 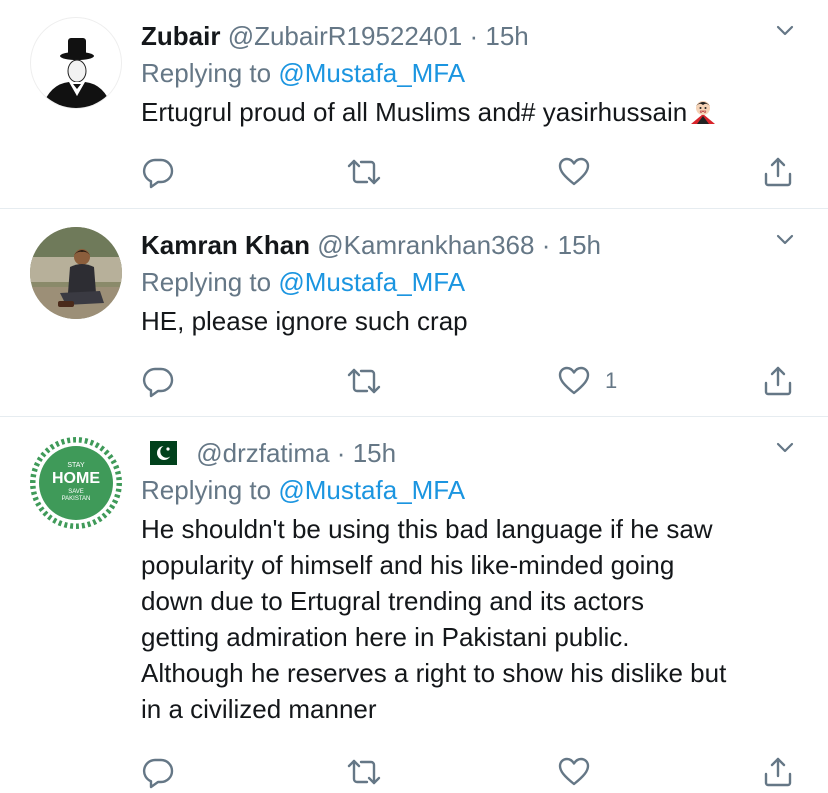 What do you see at coordinates (703, 115) in the screenshot?
I see `vampire-icon` at bounding box center [703, 115].